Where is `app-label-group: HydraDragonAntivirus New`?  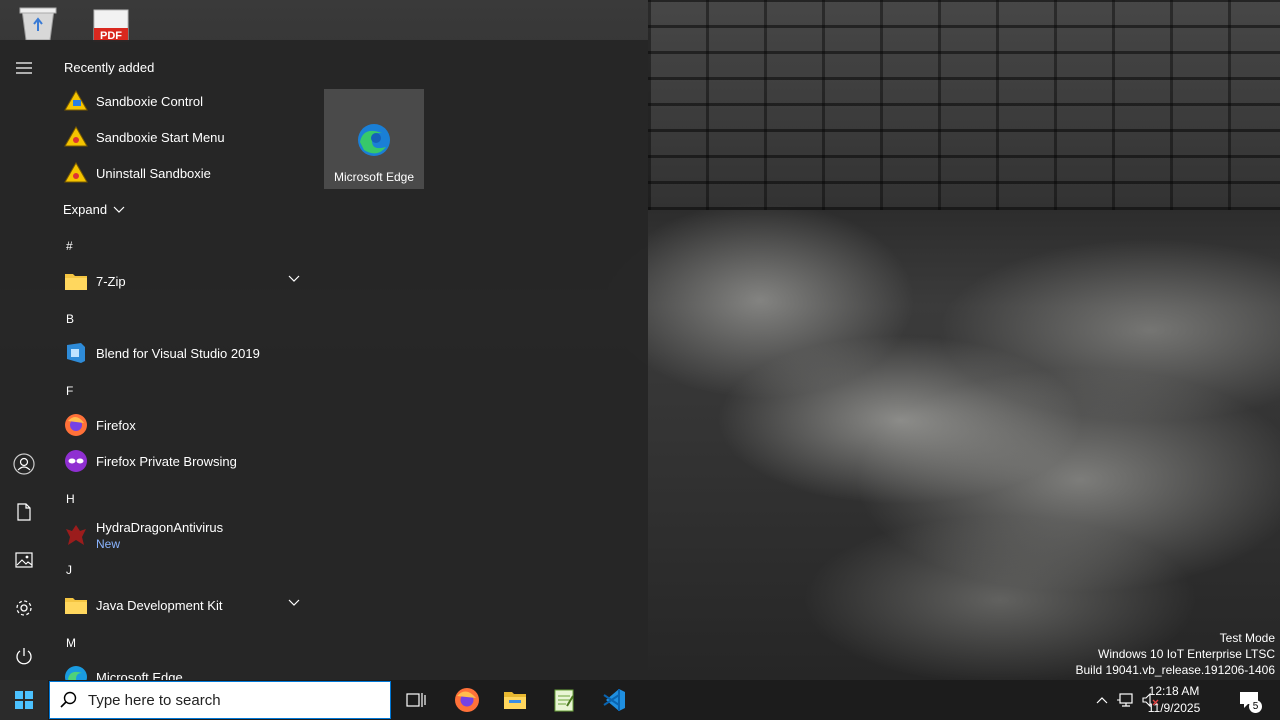 app-label-group: HydraDragonAntivirus New is located at coordinates (159, 535).